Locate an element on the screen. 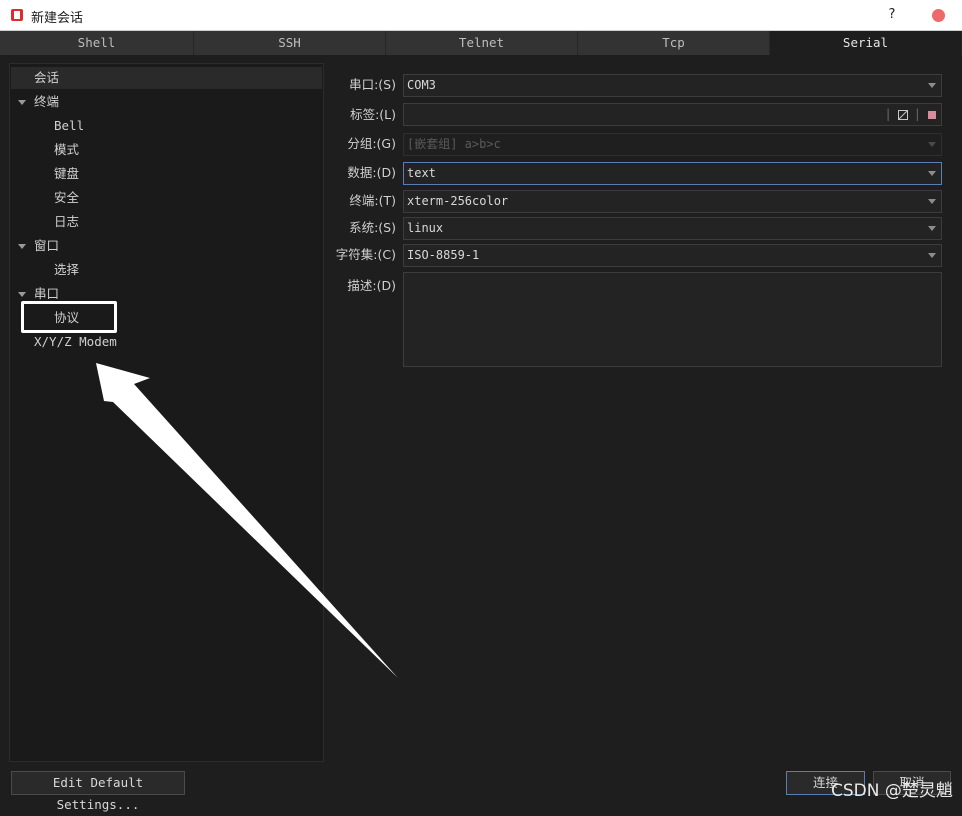 Image resolution: width=962 pixels, height=816 pixels. tree-item-terminal: 终端 is located at coordinates (174, 102).